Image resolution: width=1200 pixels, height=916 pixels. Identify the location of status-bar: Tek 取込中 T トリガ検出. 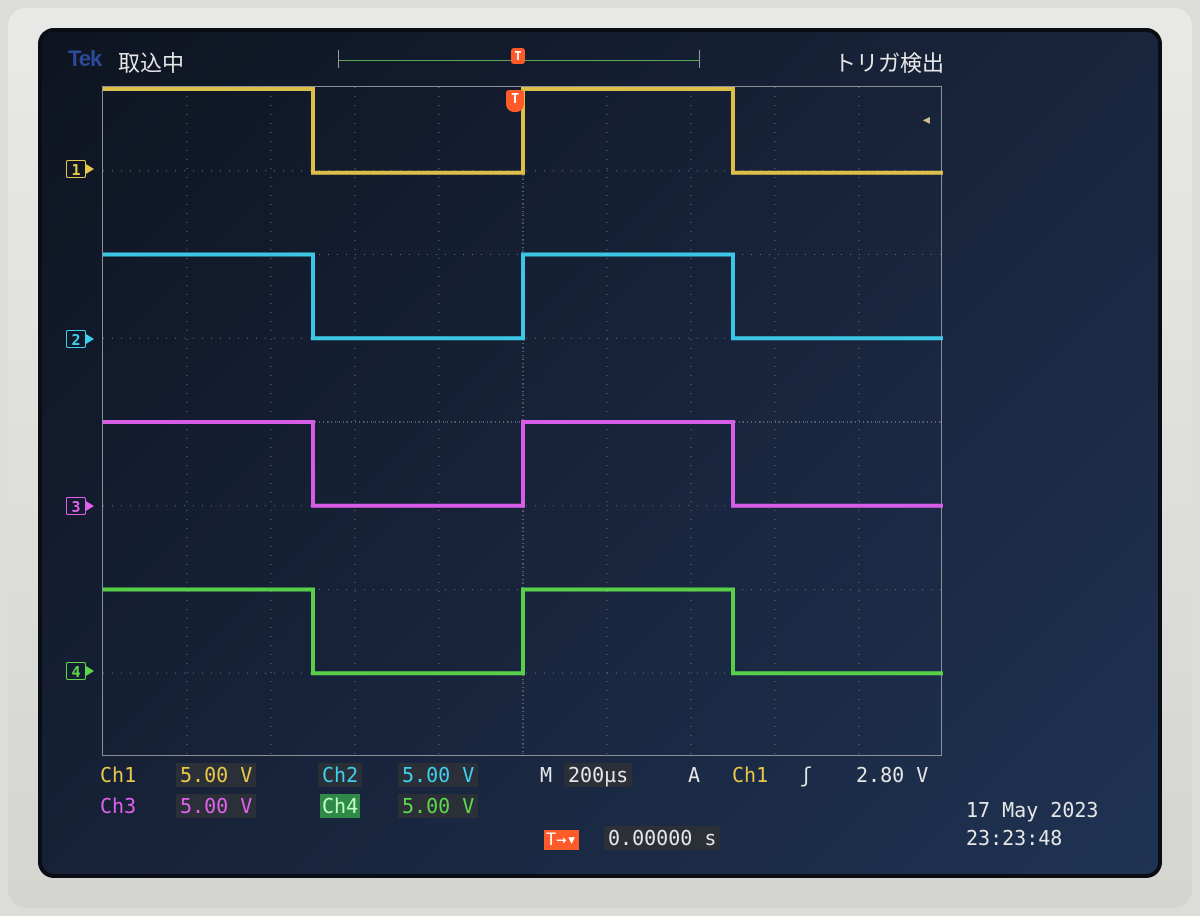
(600, 61).